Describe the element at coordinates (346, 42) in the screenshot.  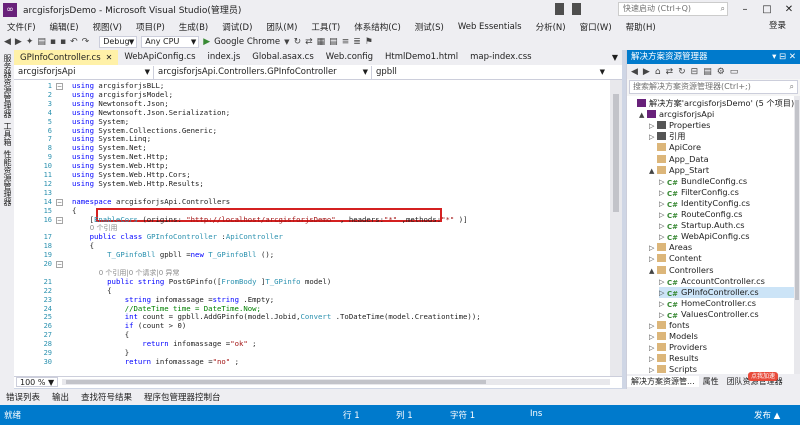
I see `comment-icon: ≡` at that location.